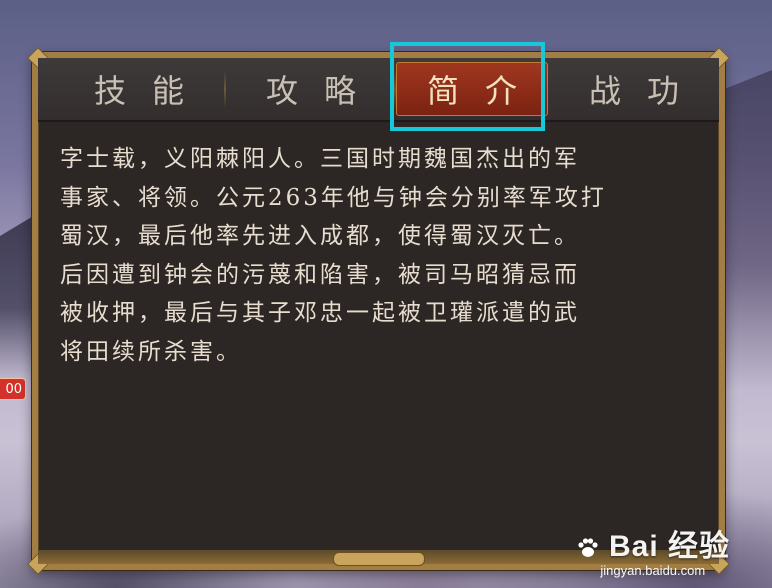 Image resolution: width=772 pixels, height=588 pixels. Describe the element at coordinates (151, 351) in the screenshot. I see `intro-line: 将田续所杀害。` at that location.